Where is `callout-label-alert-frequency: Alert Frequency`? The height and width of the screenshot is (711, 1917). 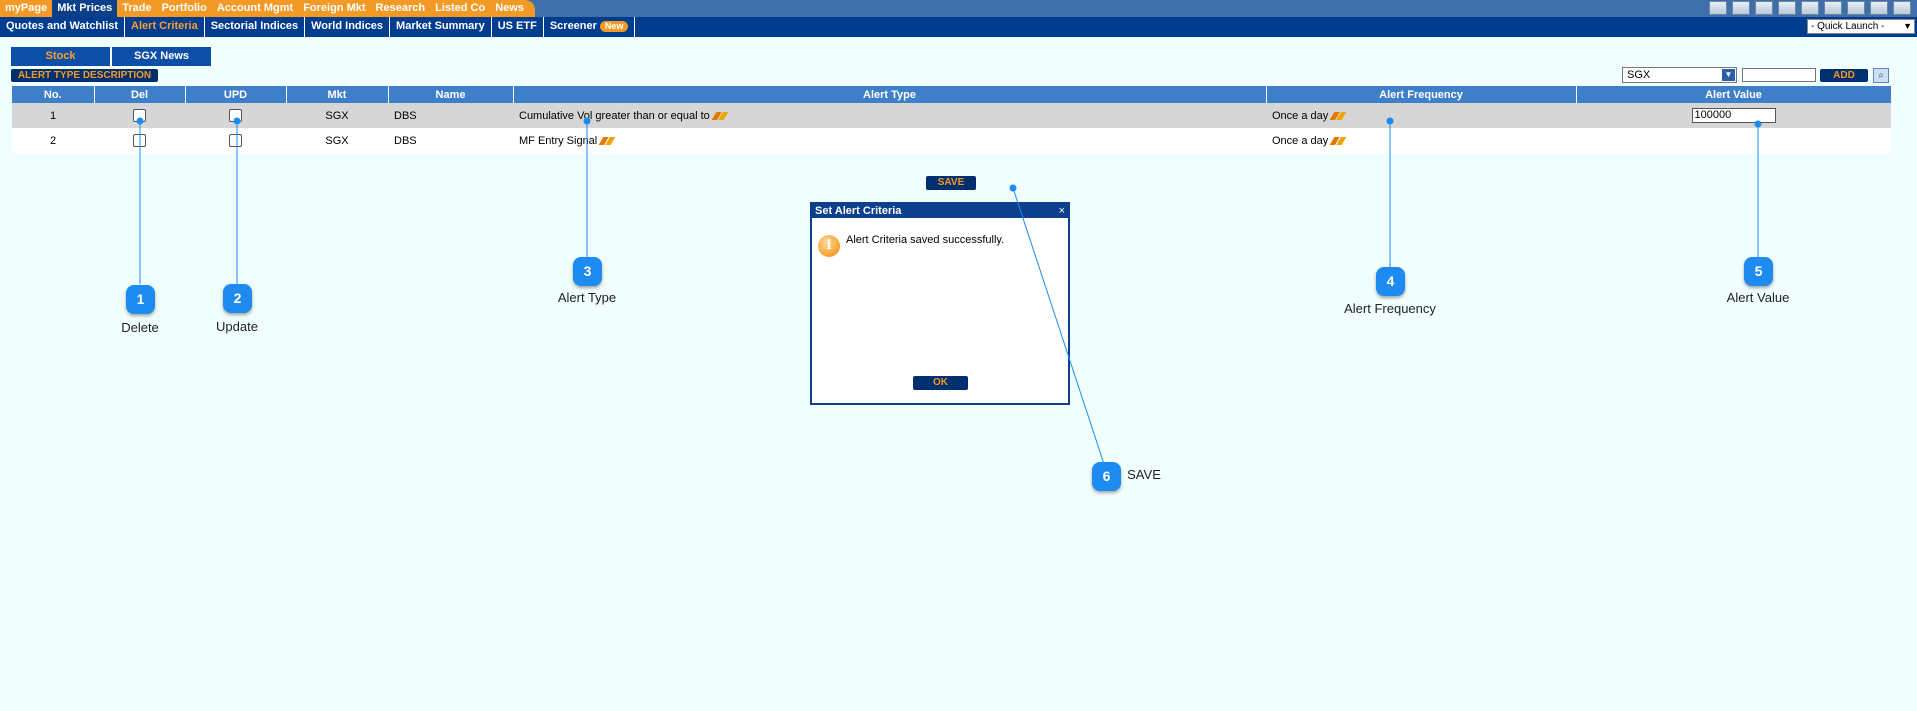 callout-label-alert-frequency: Alert Frequency is located at coordinates (1390, 308).